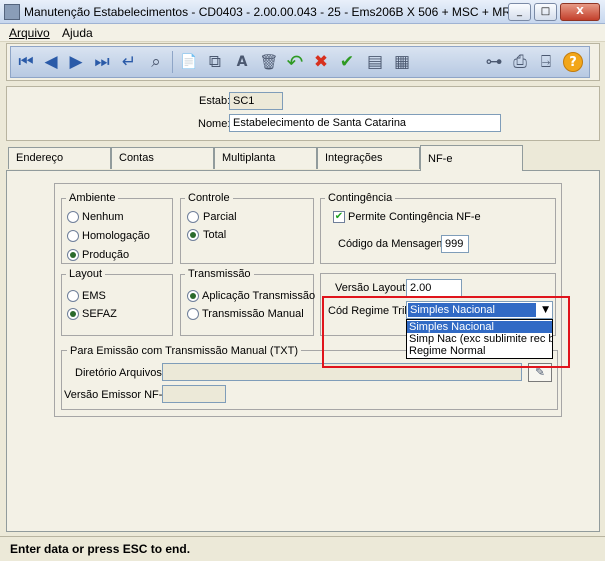 The width and height of the screenshot is (605, 561). Describe the element at coordinates (546, 62) in the screenshot. I see `exit-icon: ⍈` at that location.